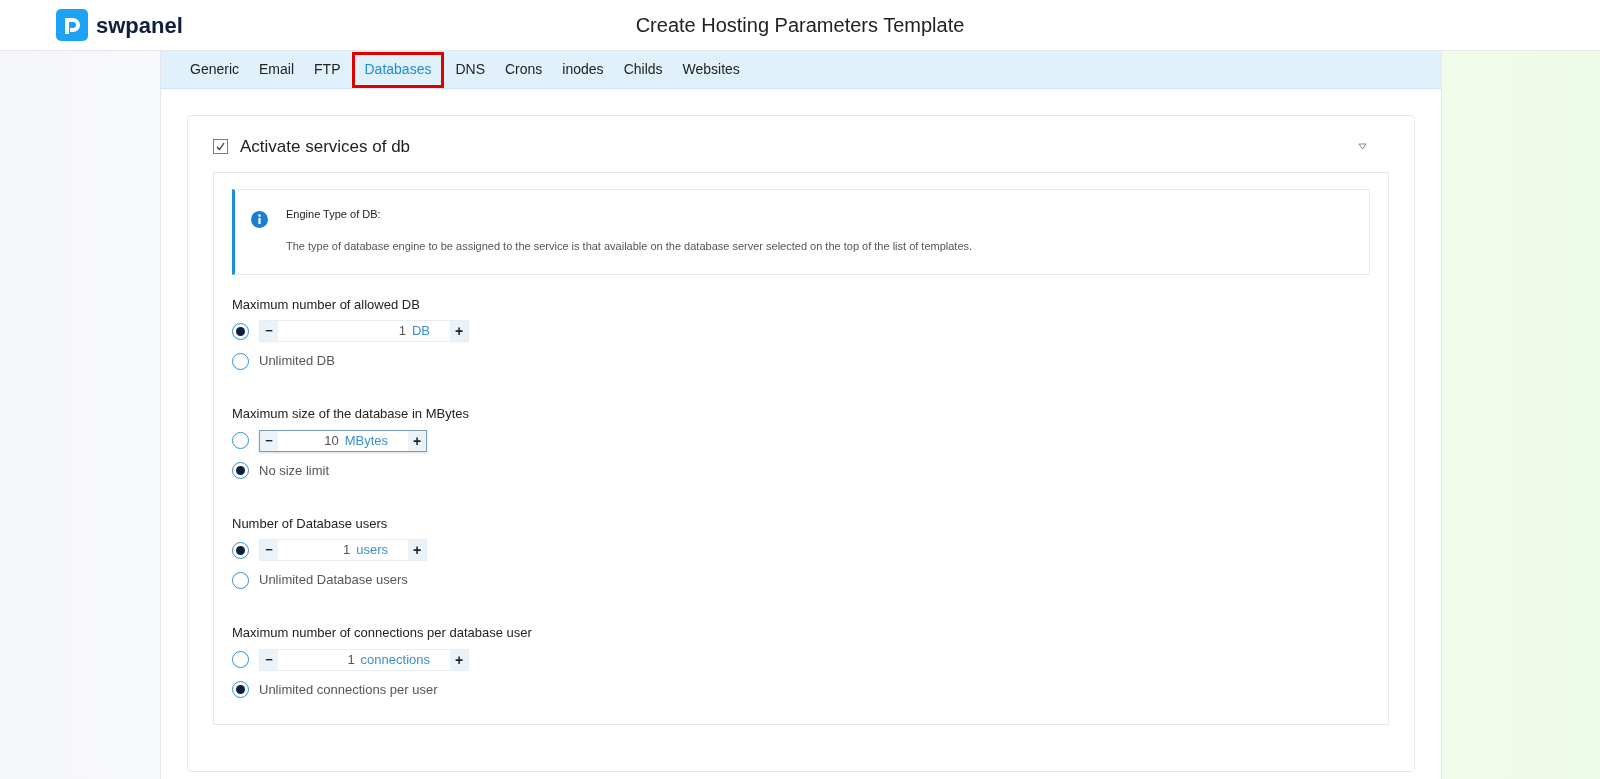  Describe the element at coordinates (325, 147) in the screenshot. I see `section-title: Activate services of db` at that location.